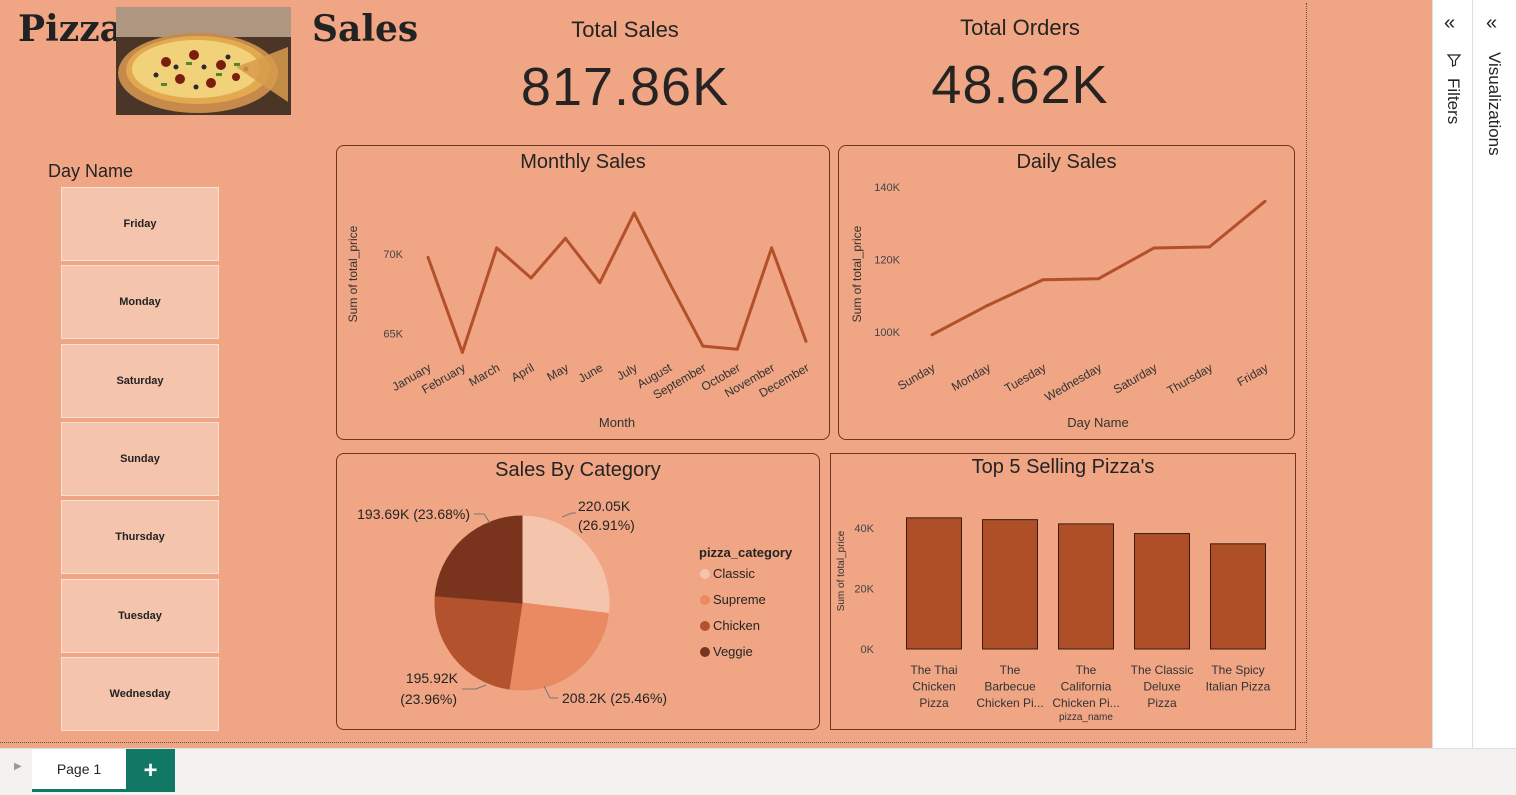 Image resolution: width=1516 pixels, height=795 pixels. What do you see at coordinates (531, 278) in the screenshot?
I see `data-point-april` at bounding box center [531, 278].